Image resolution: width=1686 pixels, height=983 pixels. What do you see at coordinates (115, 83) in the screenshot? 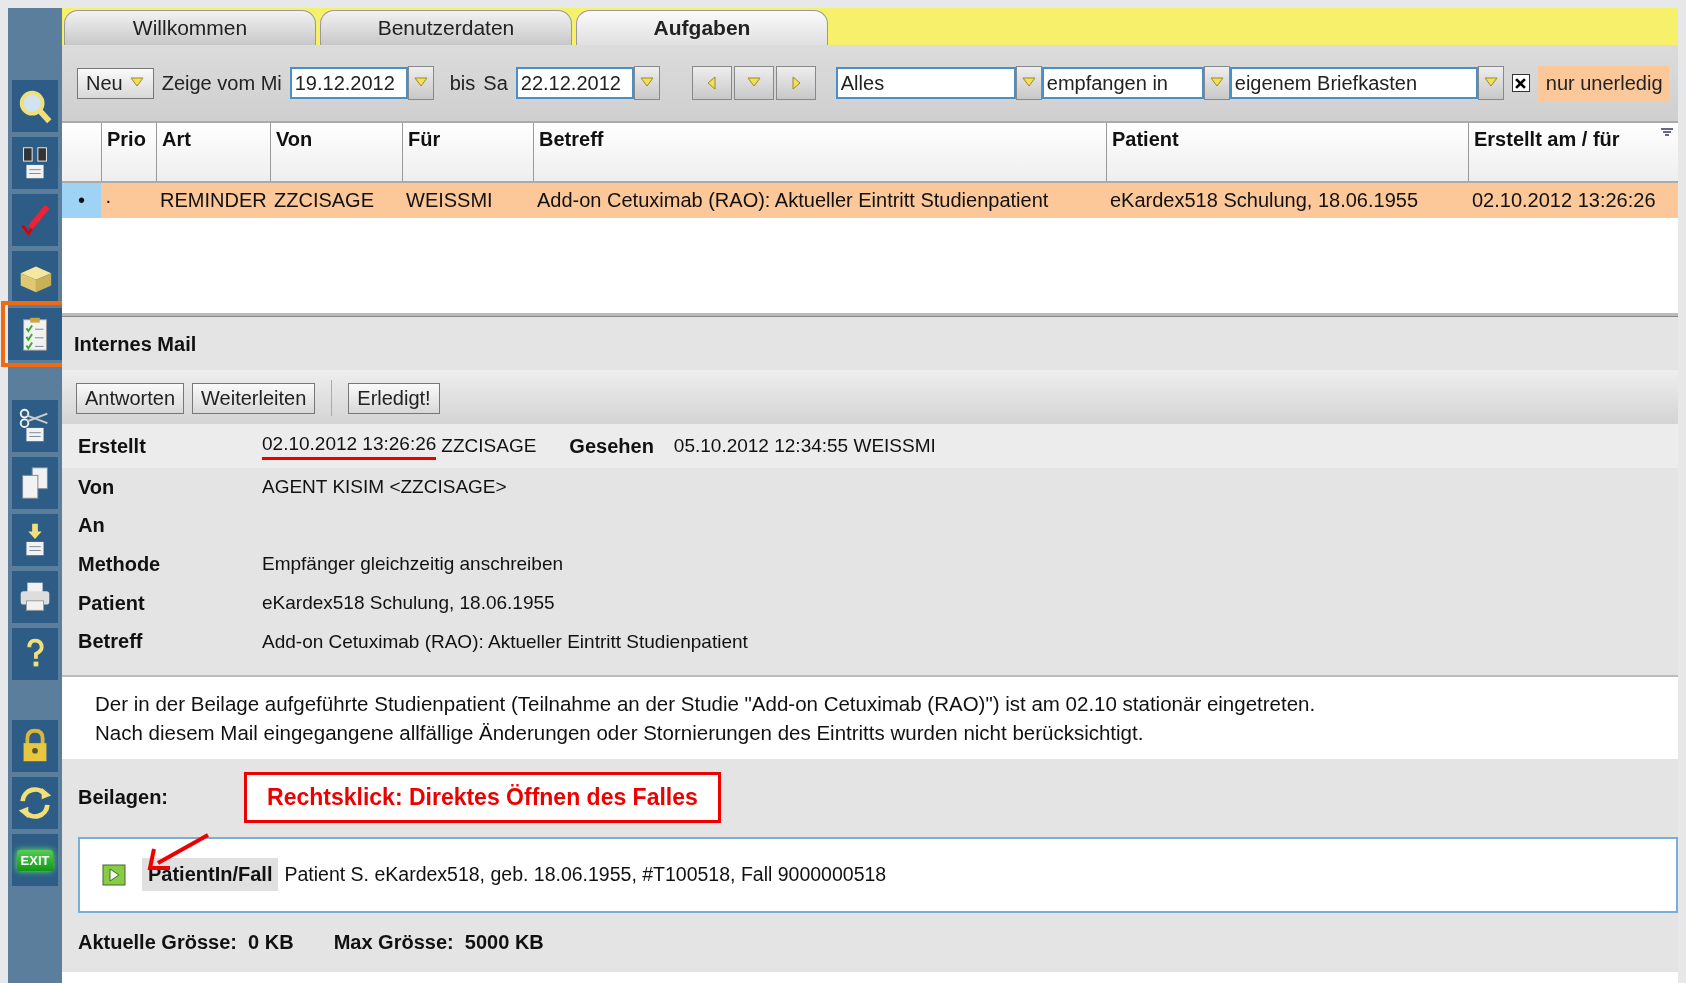
I see `new-button: Neu` at bounding box center [115, 83].